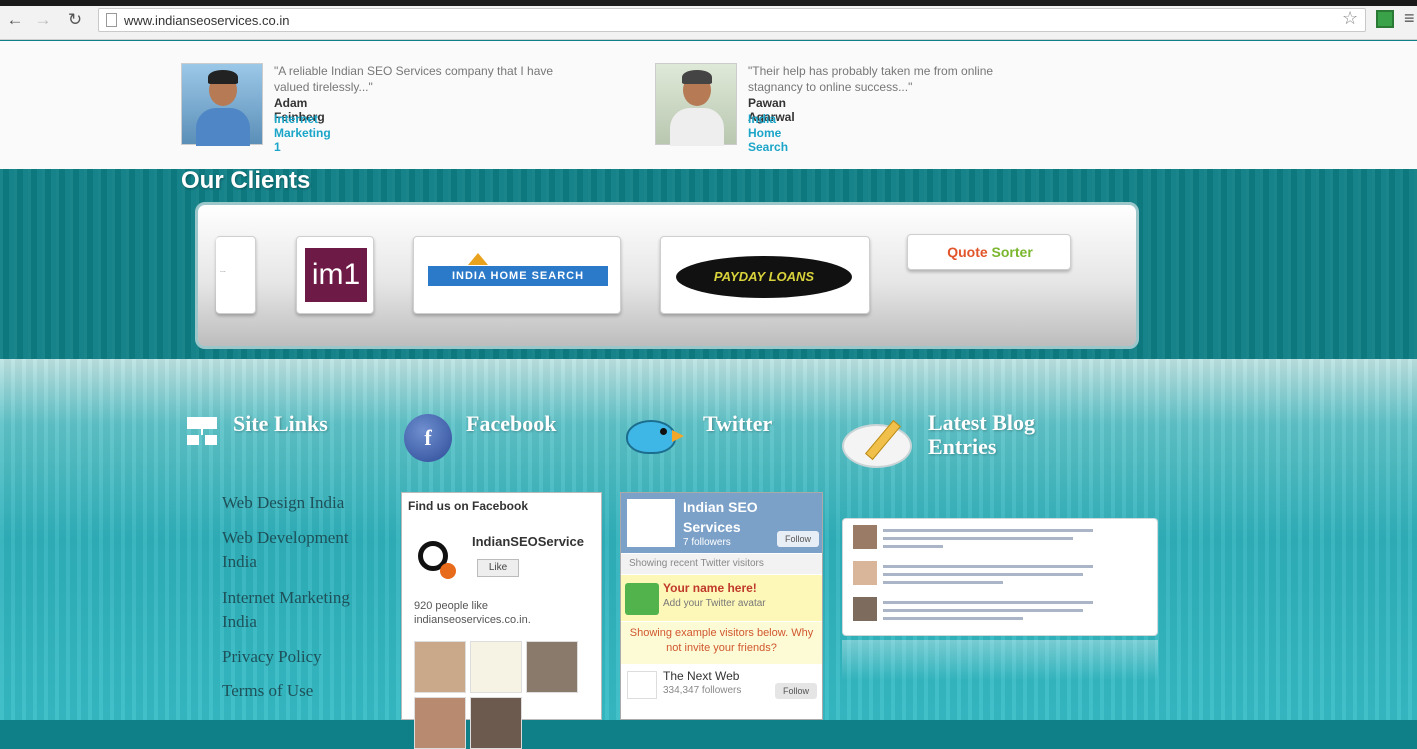 This screenshot has width=1417, height=749. What do you see at coordinates (738, 517) in the screenshot?
I see `twitter-account-name: Indian SEO Services` at bounding box center [738, 517].